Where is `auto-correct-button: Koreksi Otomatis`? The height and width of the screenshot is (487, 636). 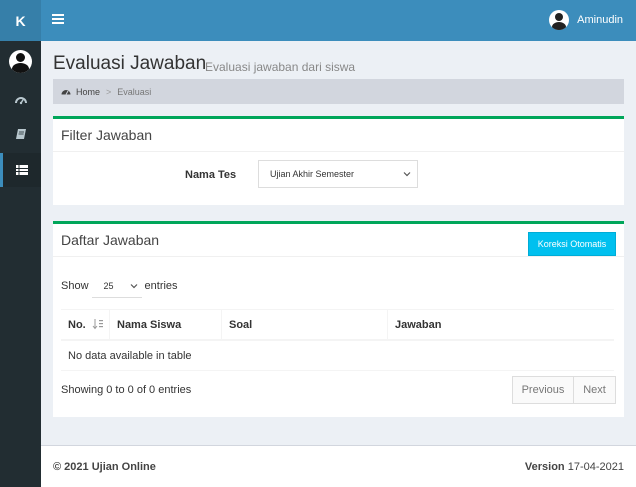
auto-correct-button: Koreksi Otomatis is located at coordinates (572, 244).